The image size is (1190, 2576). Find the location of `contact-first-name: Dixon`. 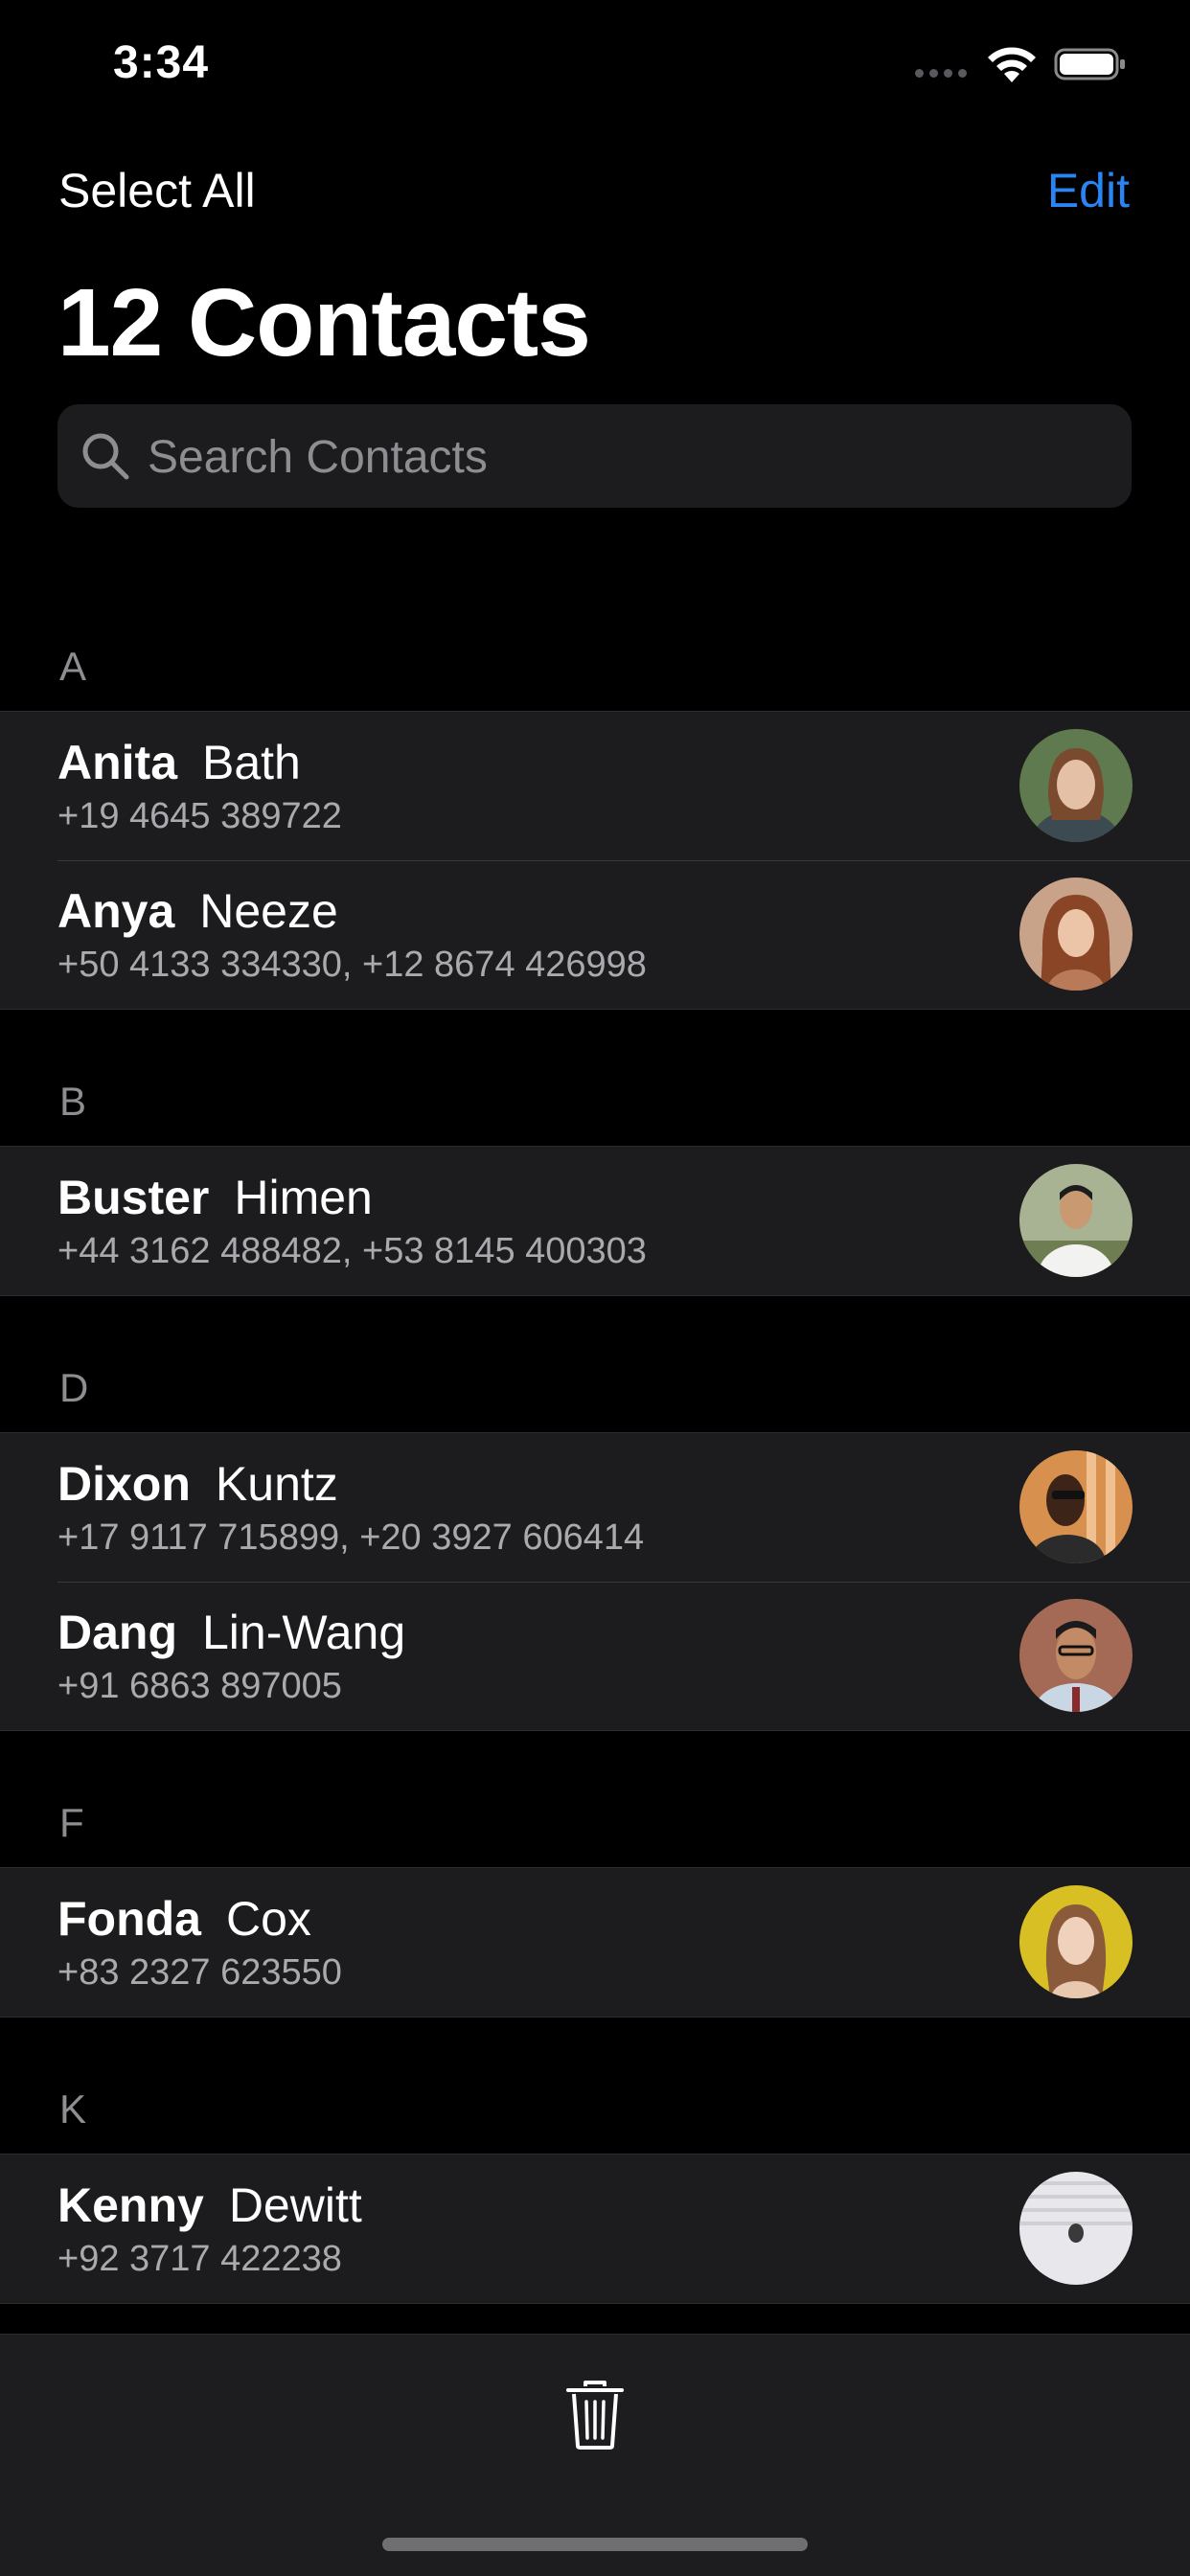

contact-first-name: Dixon is located at coordinates (124, 1484).